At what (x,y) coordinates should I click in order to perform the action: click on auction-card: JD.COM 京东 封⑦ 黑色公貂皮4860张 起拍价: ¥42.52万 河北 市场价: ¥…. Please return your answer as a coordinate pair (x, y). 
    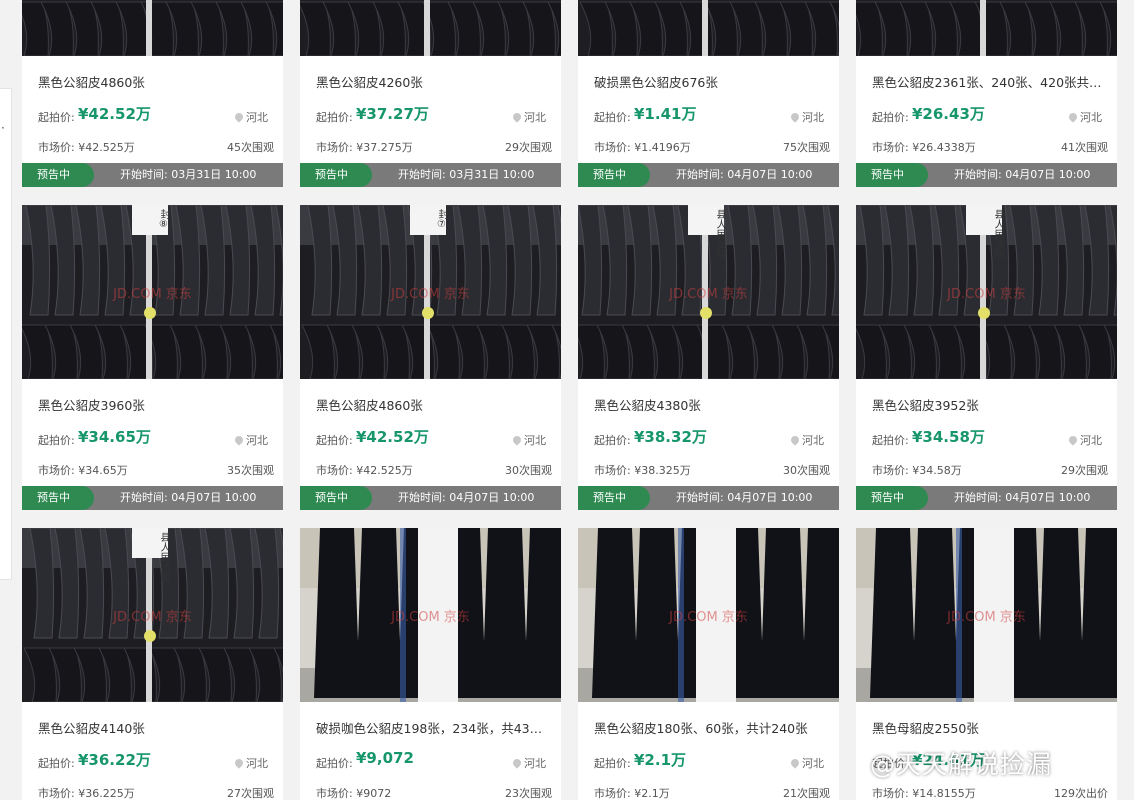
    Looking at the image, I should click on (430, 357).